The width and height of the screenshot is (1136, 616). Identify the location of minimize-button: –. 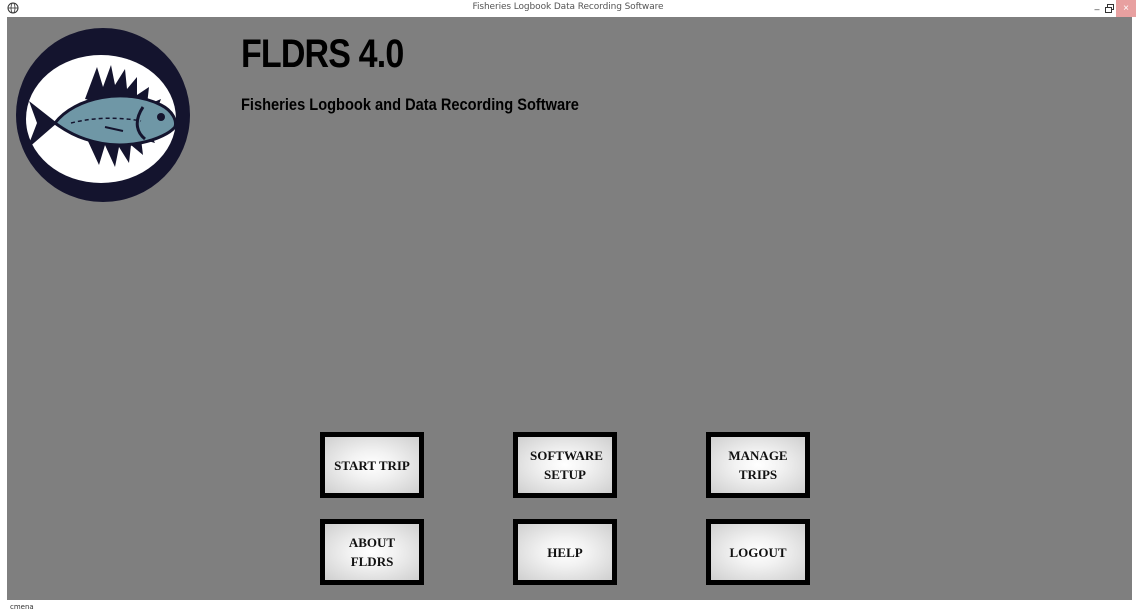
(1097, 8).